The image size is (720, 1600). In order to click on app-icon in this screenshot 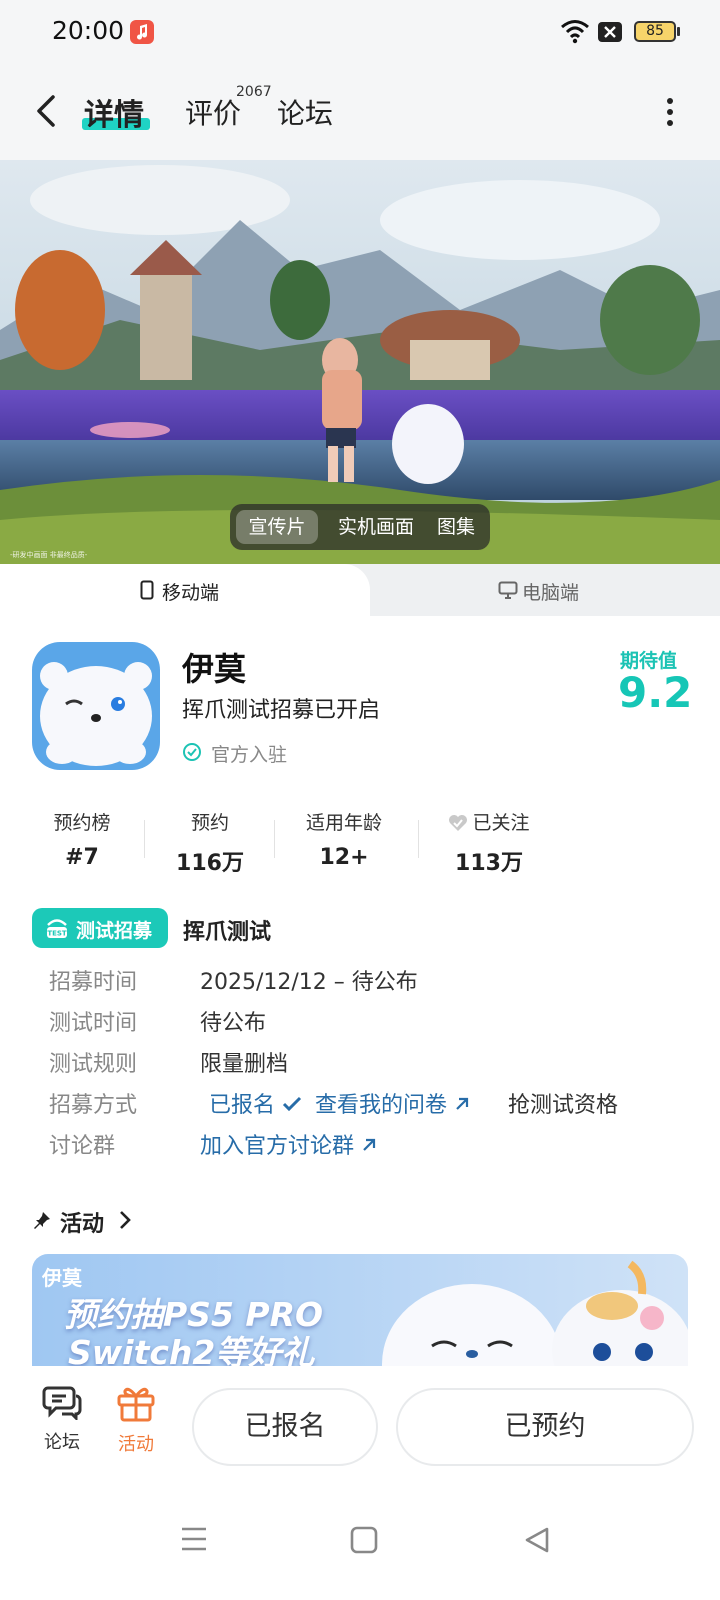, I will do `click(96, 706)`.